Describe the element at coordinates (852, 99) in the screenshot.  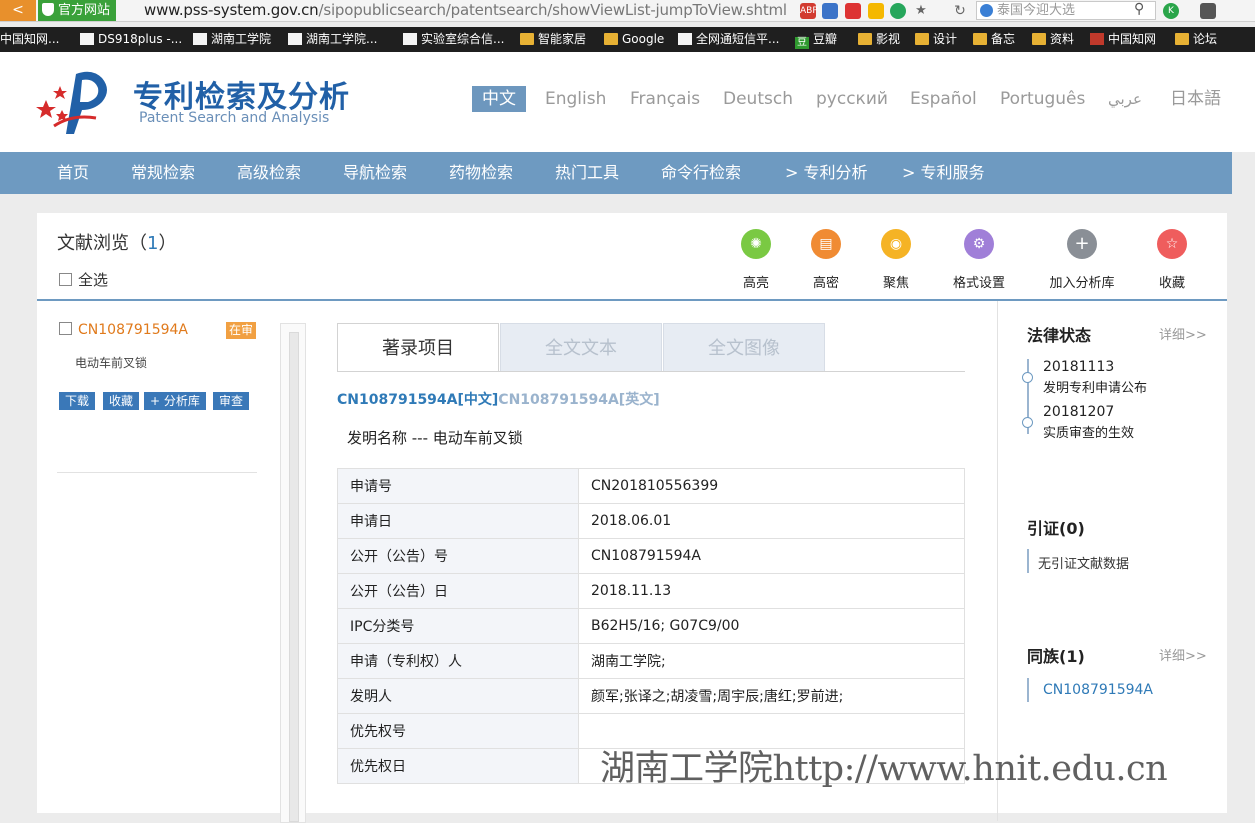
I see `lang-ru: русский` at that location.